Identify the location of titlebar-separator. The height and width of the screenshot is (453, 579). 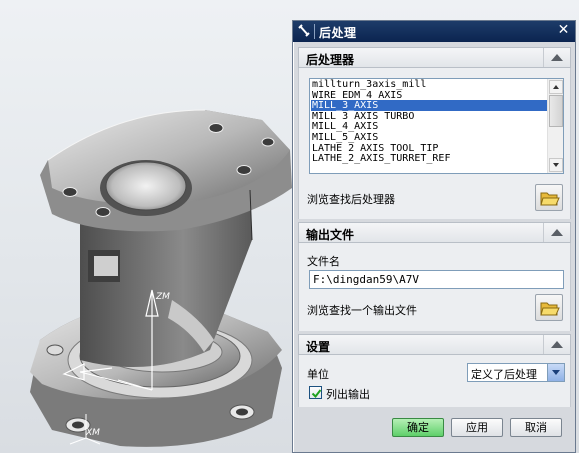
(314, 31).